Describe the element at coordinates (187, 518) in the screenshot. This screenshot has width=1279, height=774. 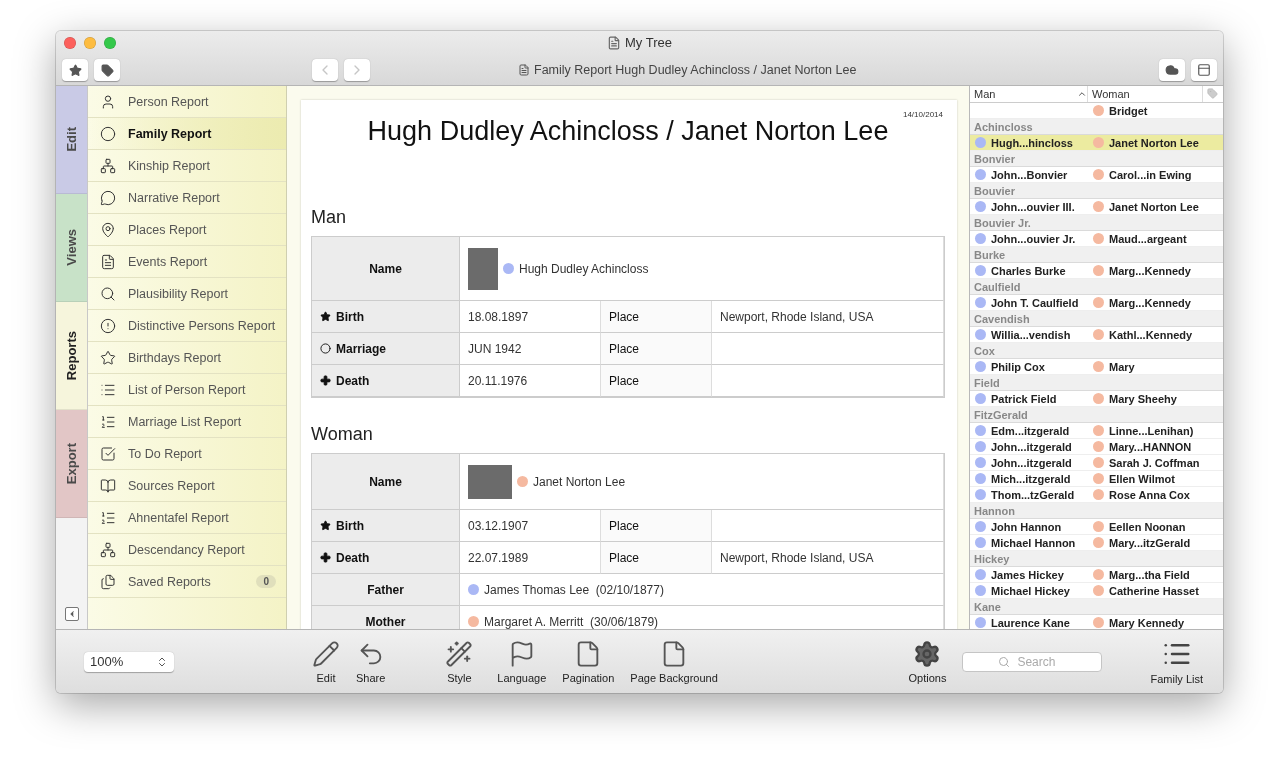
I see `report-item: Ahnentafel Report` at that location.